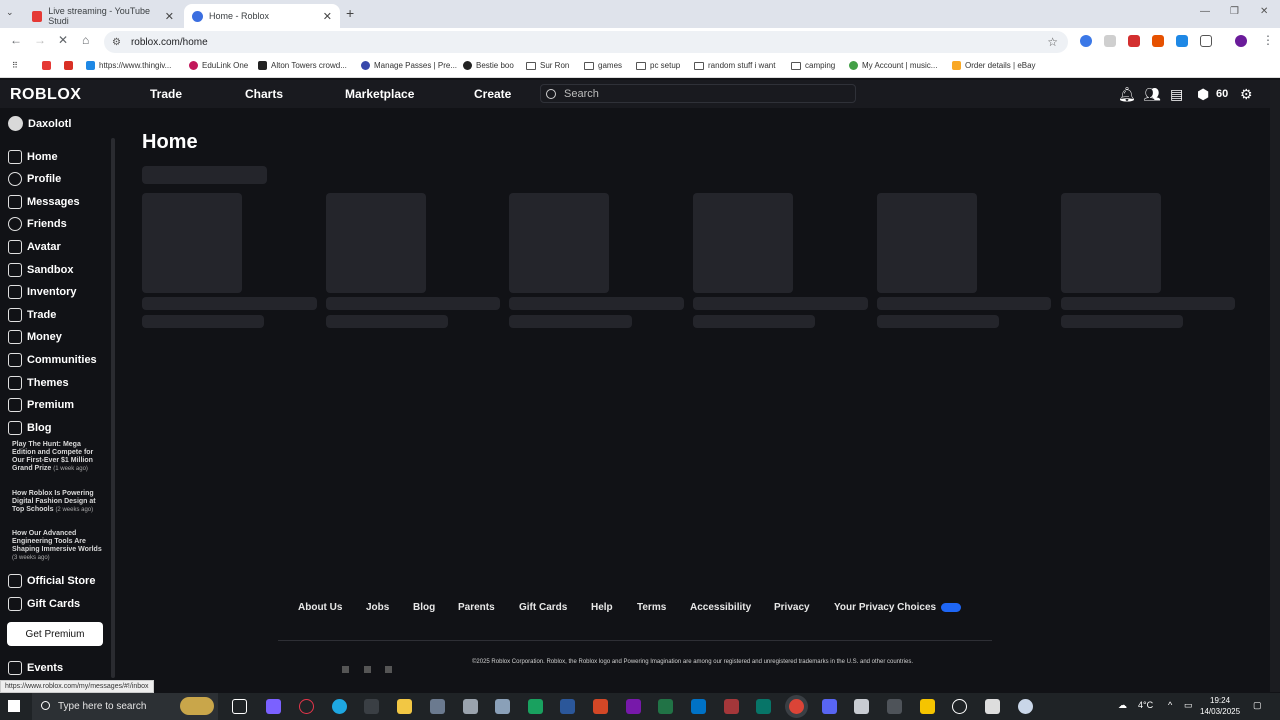 The width and height of the screenshot is (1280, 720). I want to click on search-input: Search, so click(698, 93).